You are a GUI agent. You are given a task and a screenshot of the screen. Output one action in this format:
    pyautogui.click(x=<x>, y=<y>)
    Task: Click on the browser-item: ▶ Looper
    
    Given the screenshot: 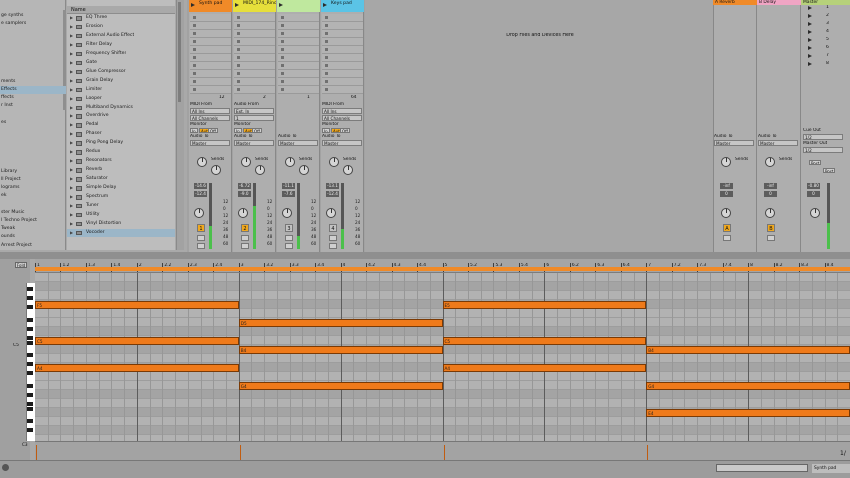 What is the action you would take?
    pyautogui.click(x=121, y=99)
    